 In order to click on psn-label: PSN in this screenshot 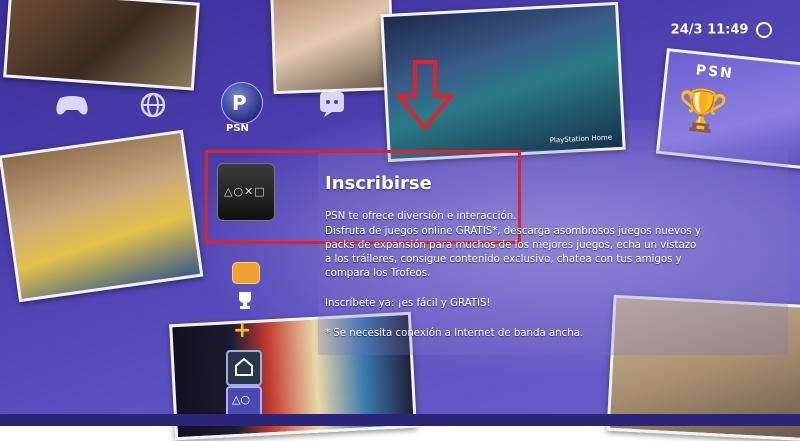, I will do `click(237, 128)`.